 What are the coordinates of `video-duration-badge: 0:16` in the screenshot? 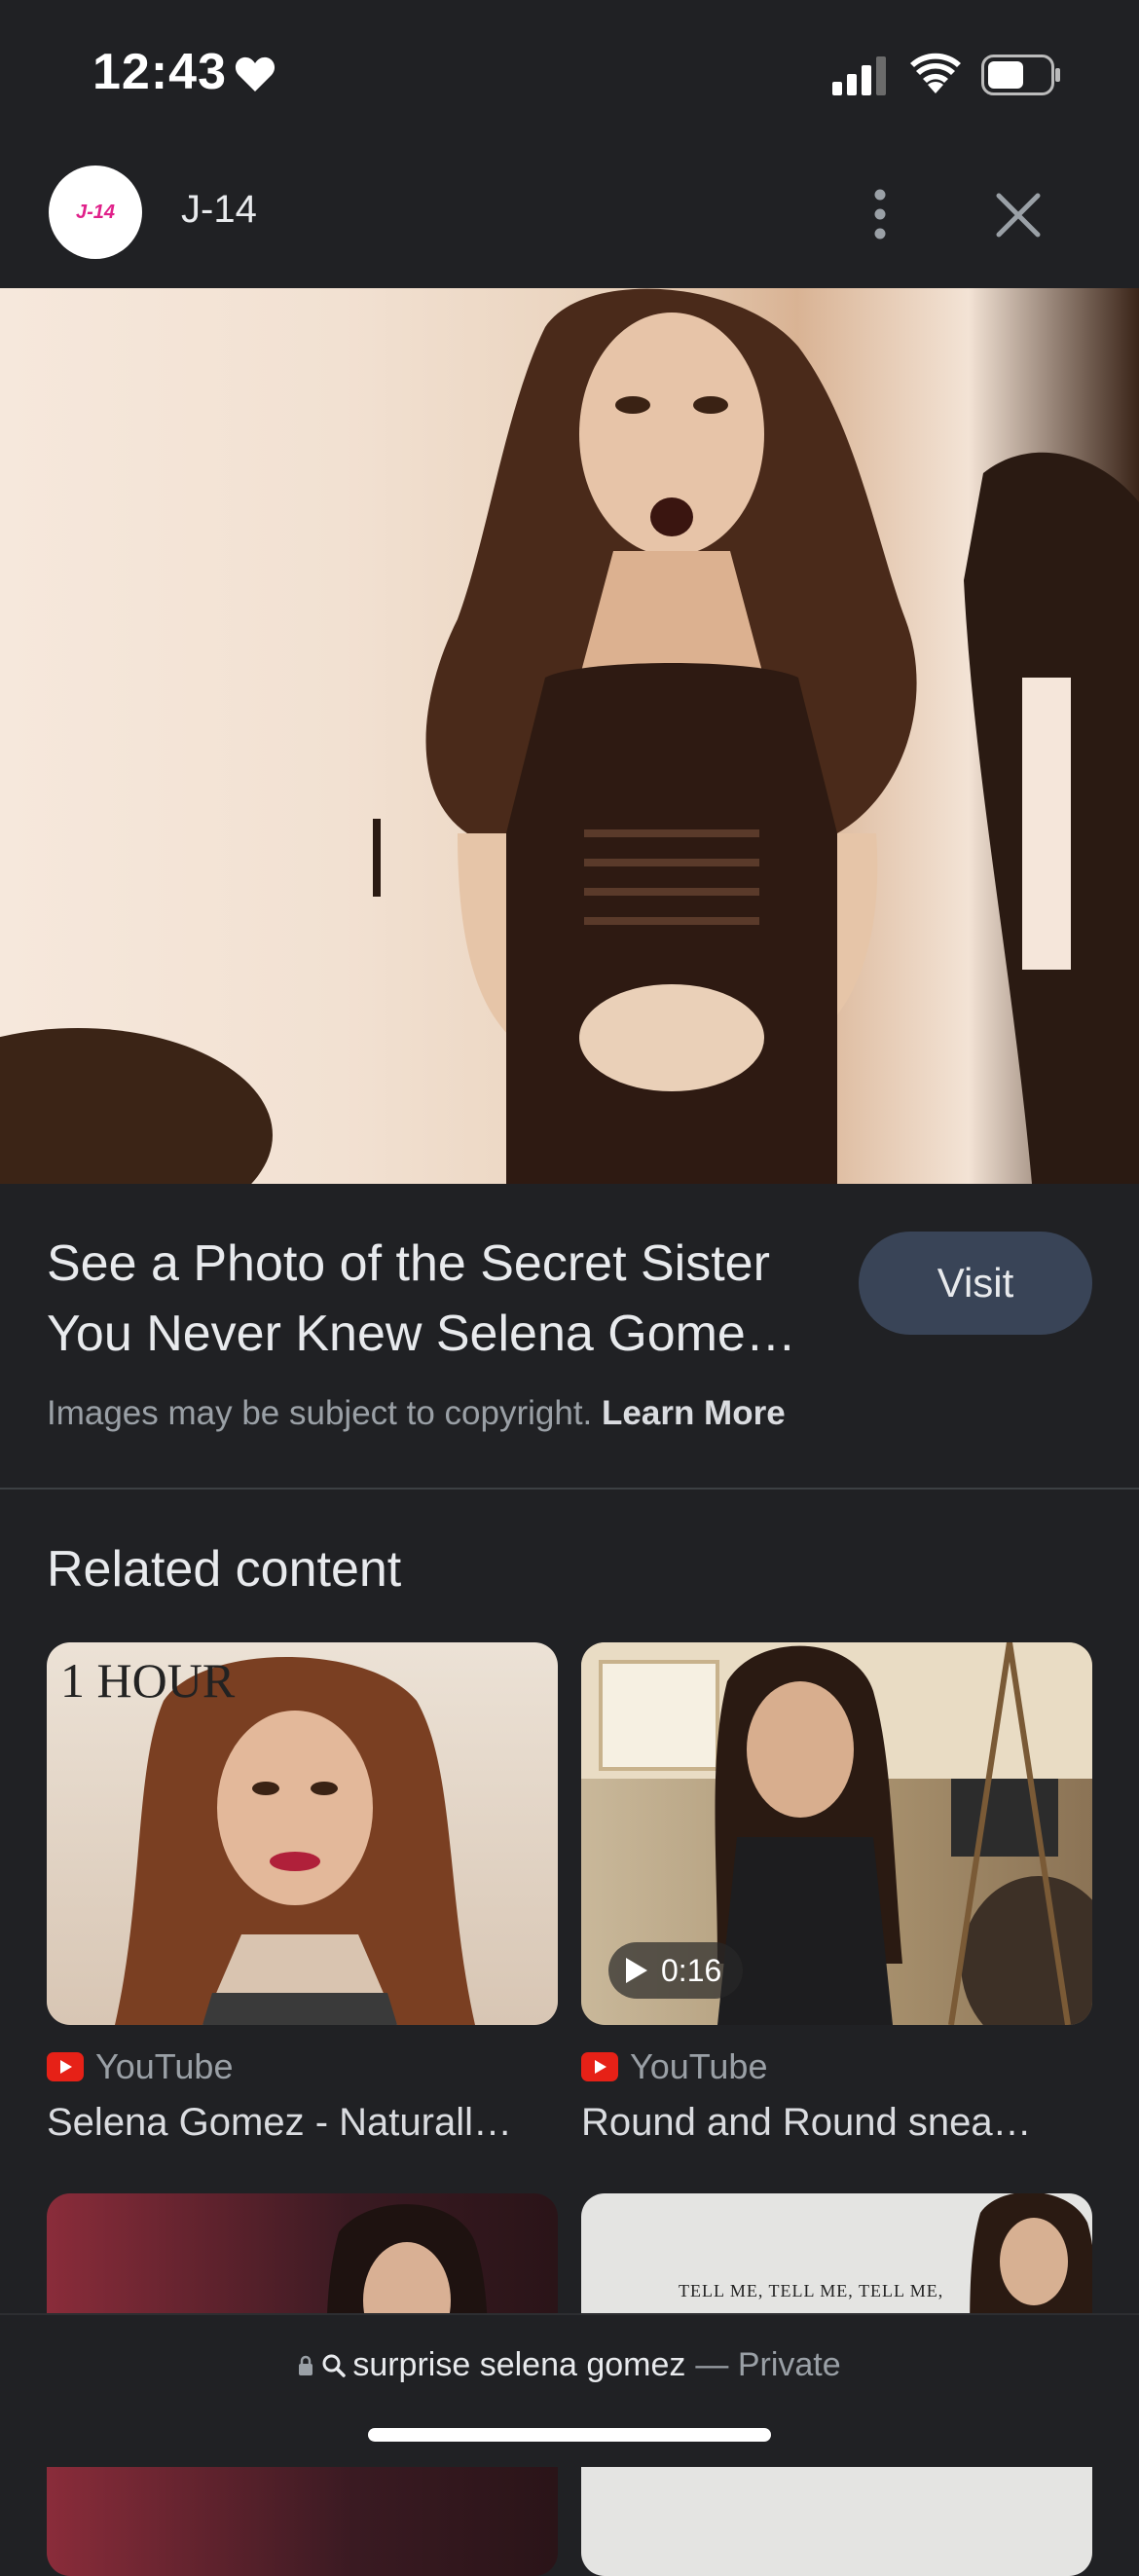 It's located at (676, 1970).